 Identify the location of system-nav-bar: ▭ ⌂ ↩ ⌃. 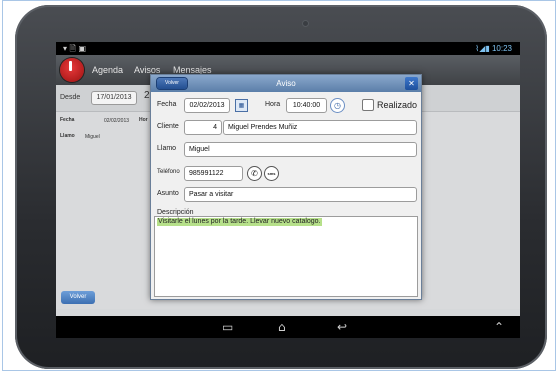
(288, 327).